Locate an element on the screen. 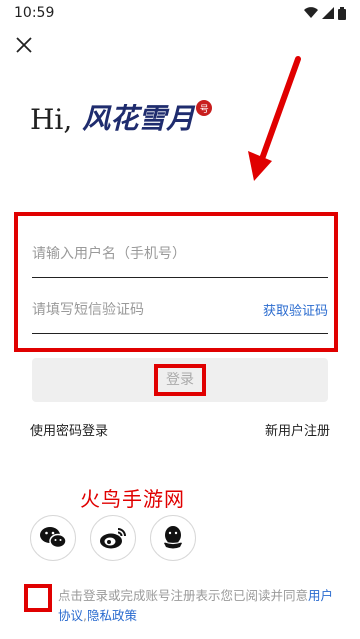 This screenshot has width=360, height=639. agreement-checkbox is located at coordinates (38, 598).